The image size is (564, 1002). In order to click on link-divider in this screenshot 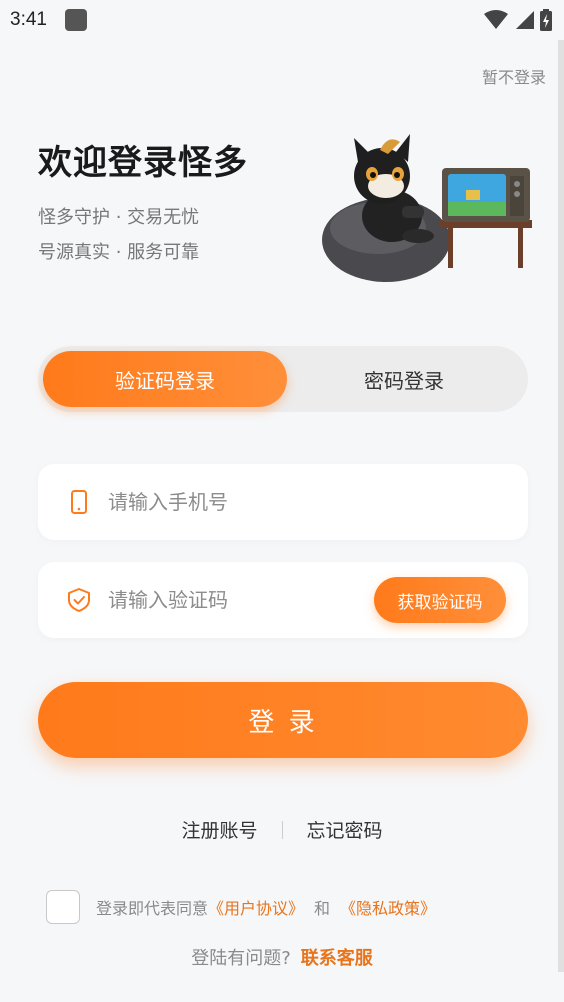, I will do `click(282, 829)`.